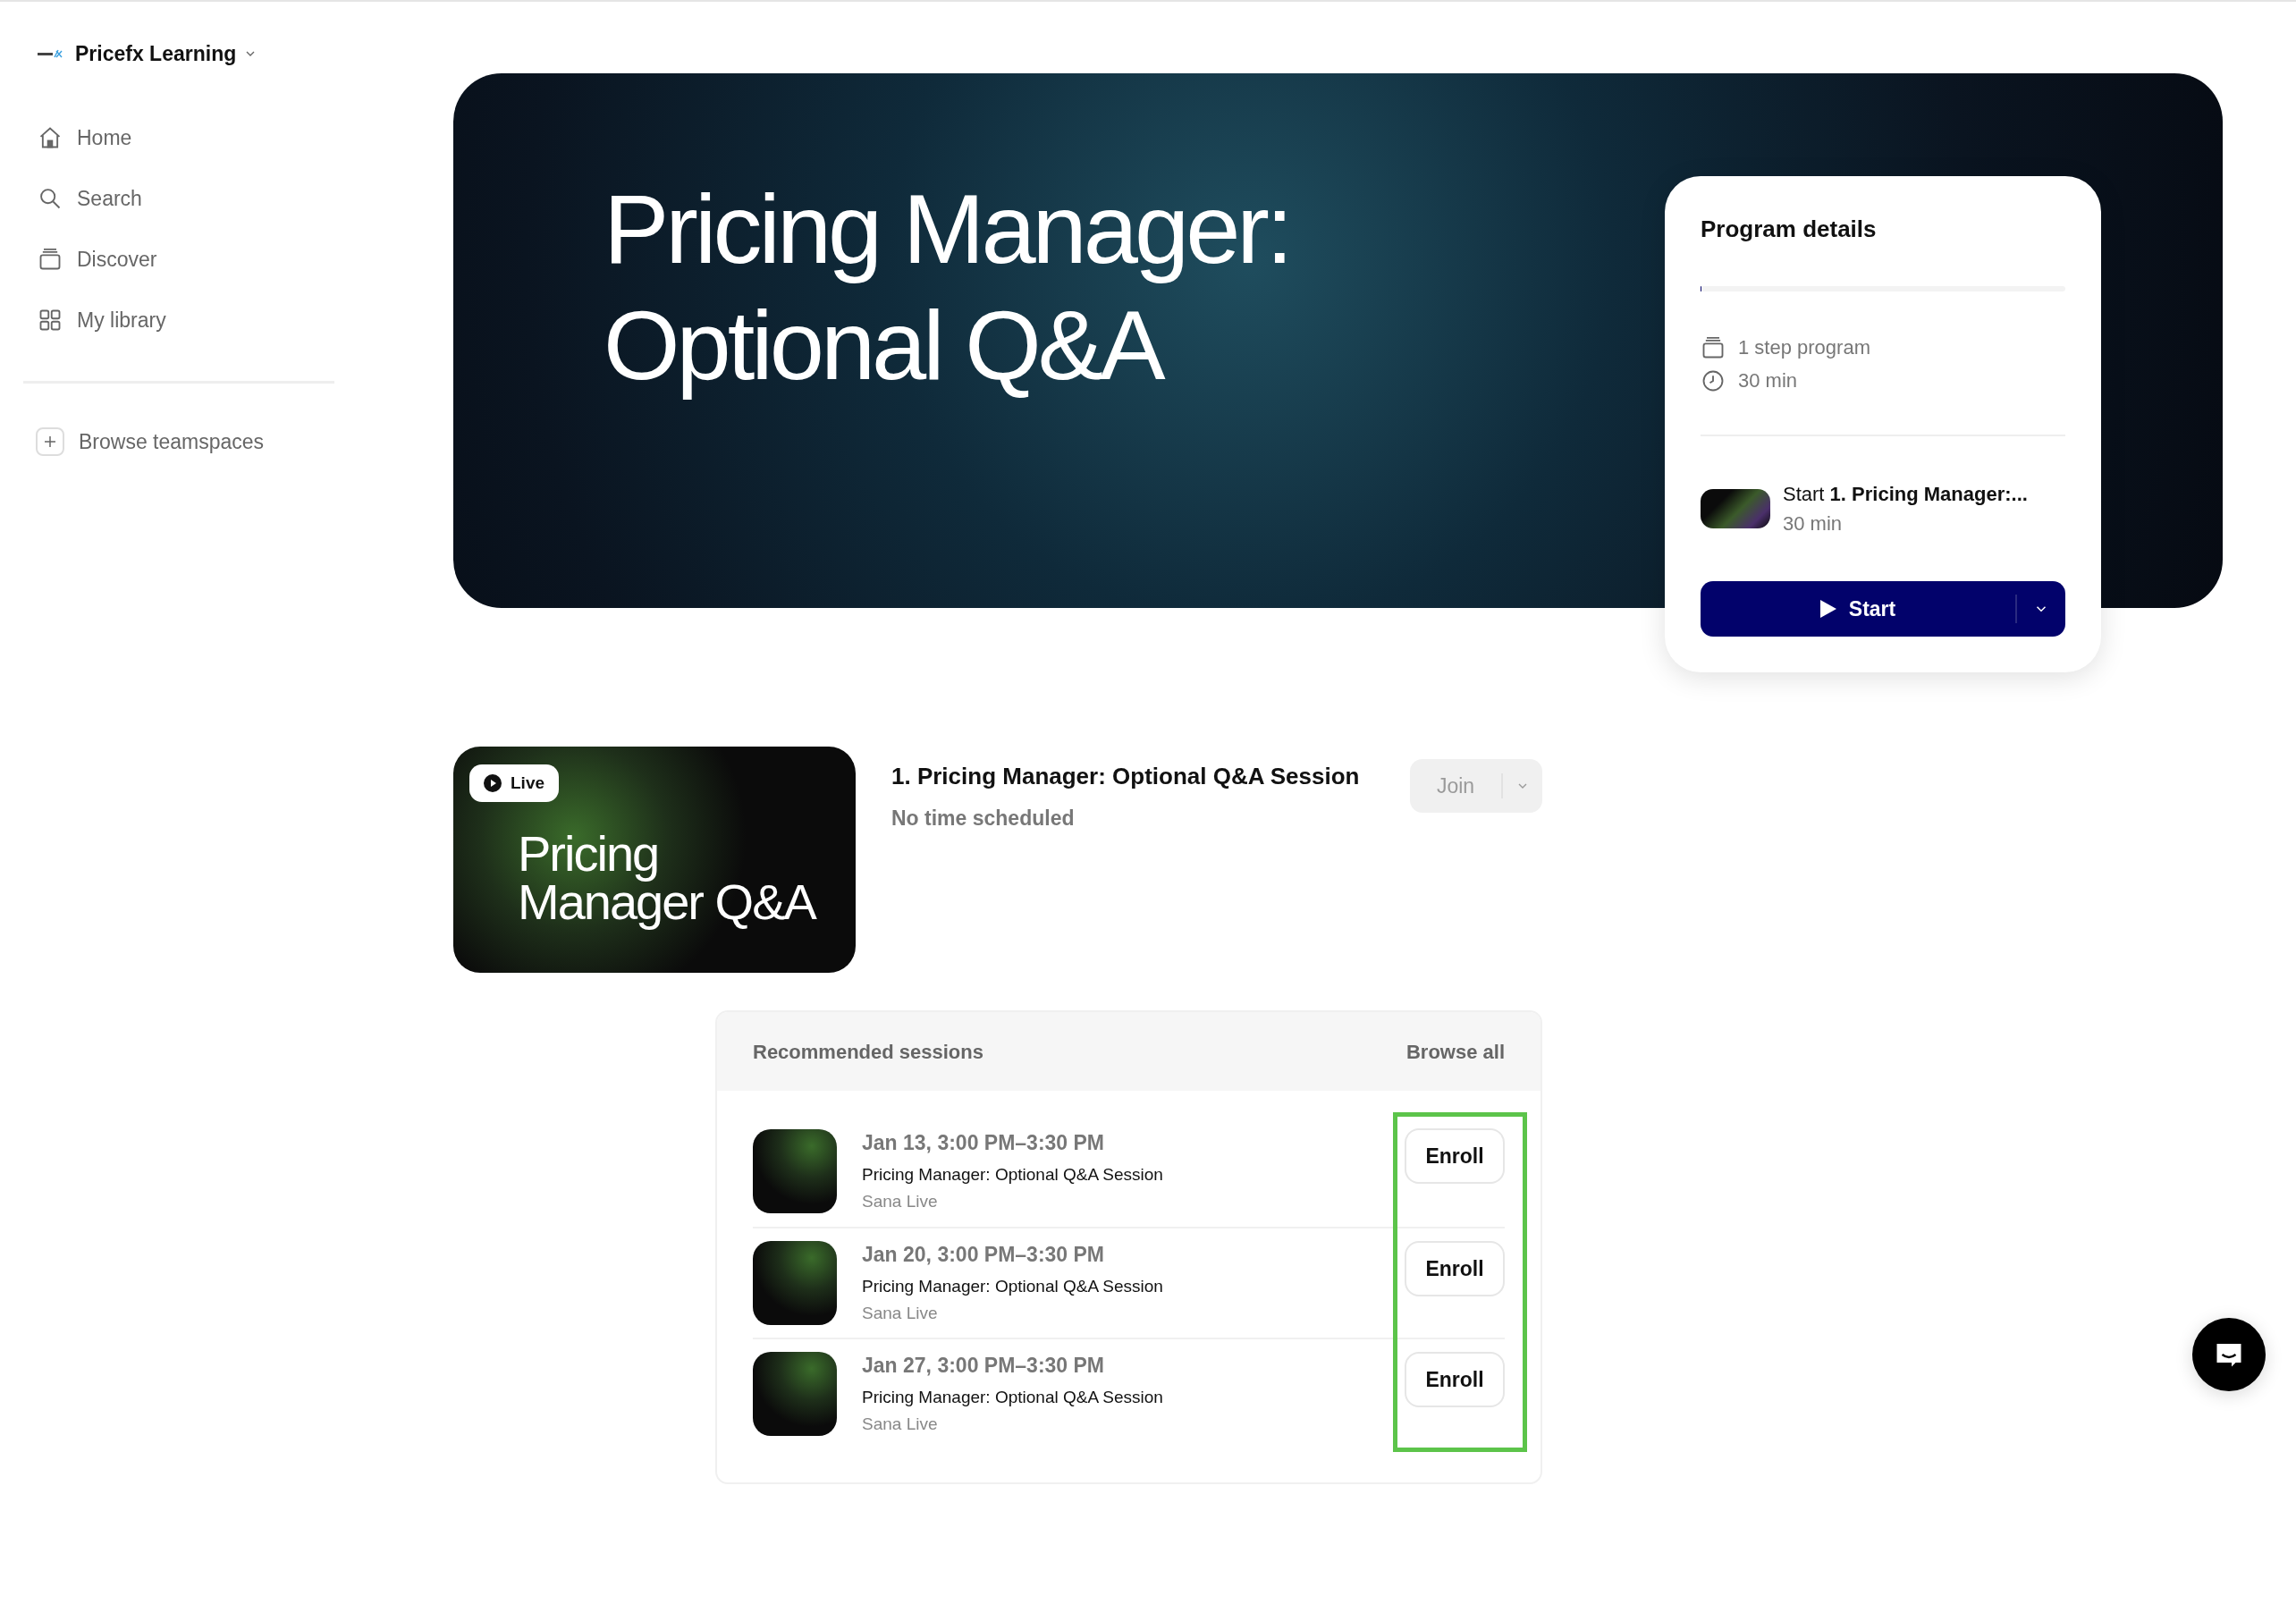 This screenshot has height=1604, width=2296. Describe the element at coordinates (493, 783) in the screenshot. I see `play-circle-icon` at that location.